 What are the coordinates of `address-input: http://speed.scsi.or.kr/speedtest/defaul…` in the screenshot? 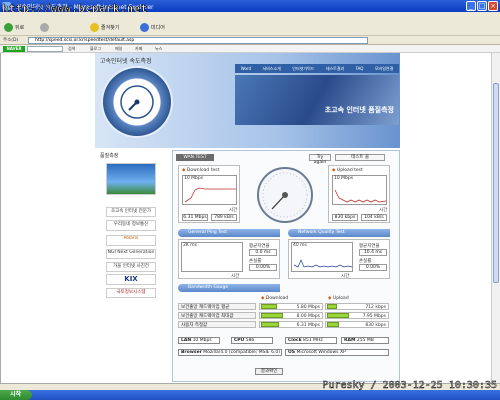 It's located at (198, 40).